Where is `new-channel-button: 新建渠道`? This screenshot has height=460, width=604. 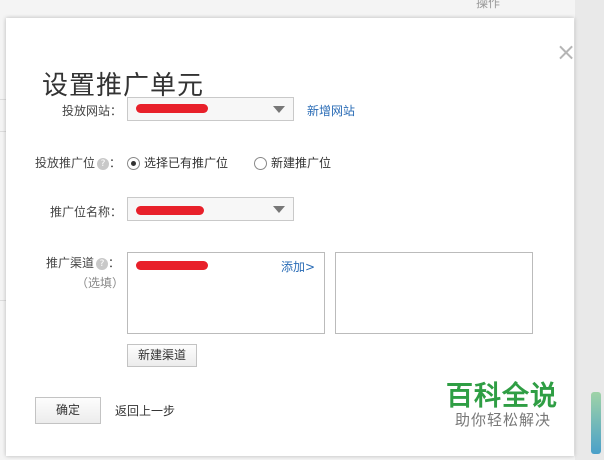
new-channel-button: 新建渠道 is located at coordinates (162, 355).